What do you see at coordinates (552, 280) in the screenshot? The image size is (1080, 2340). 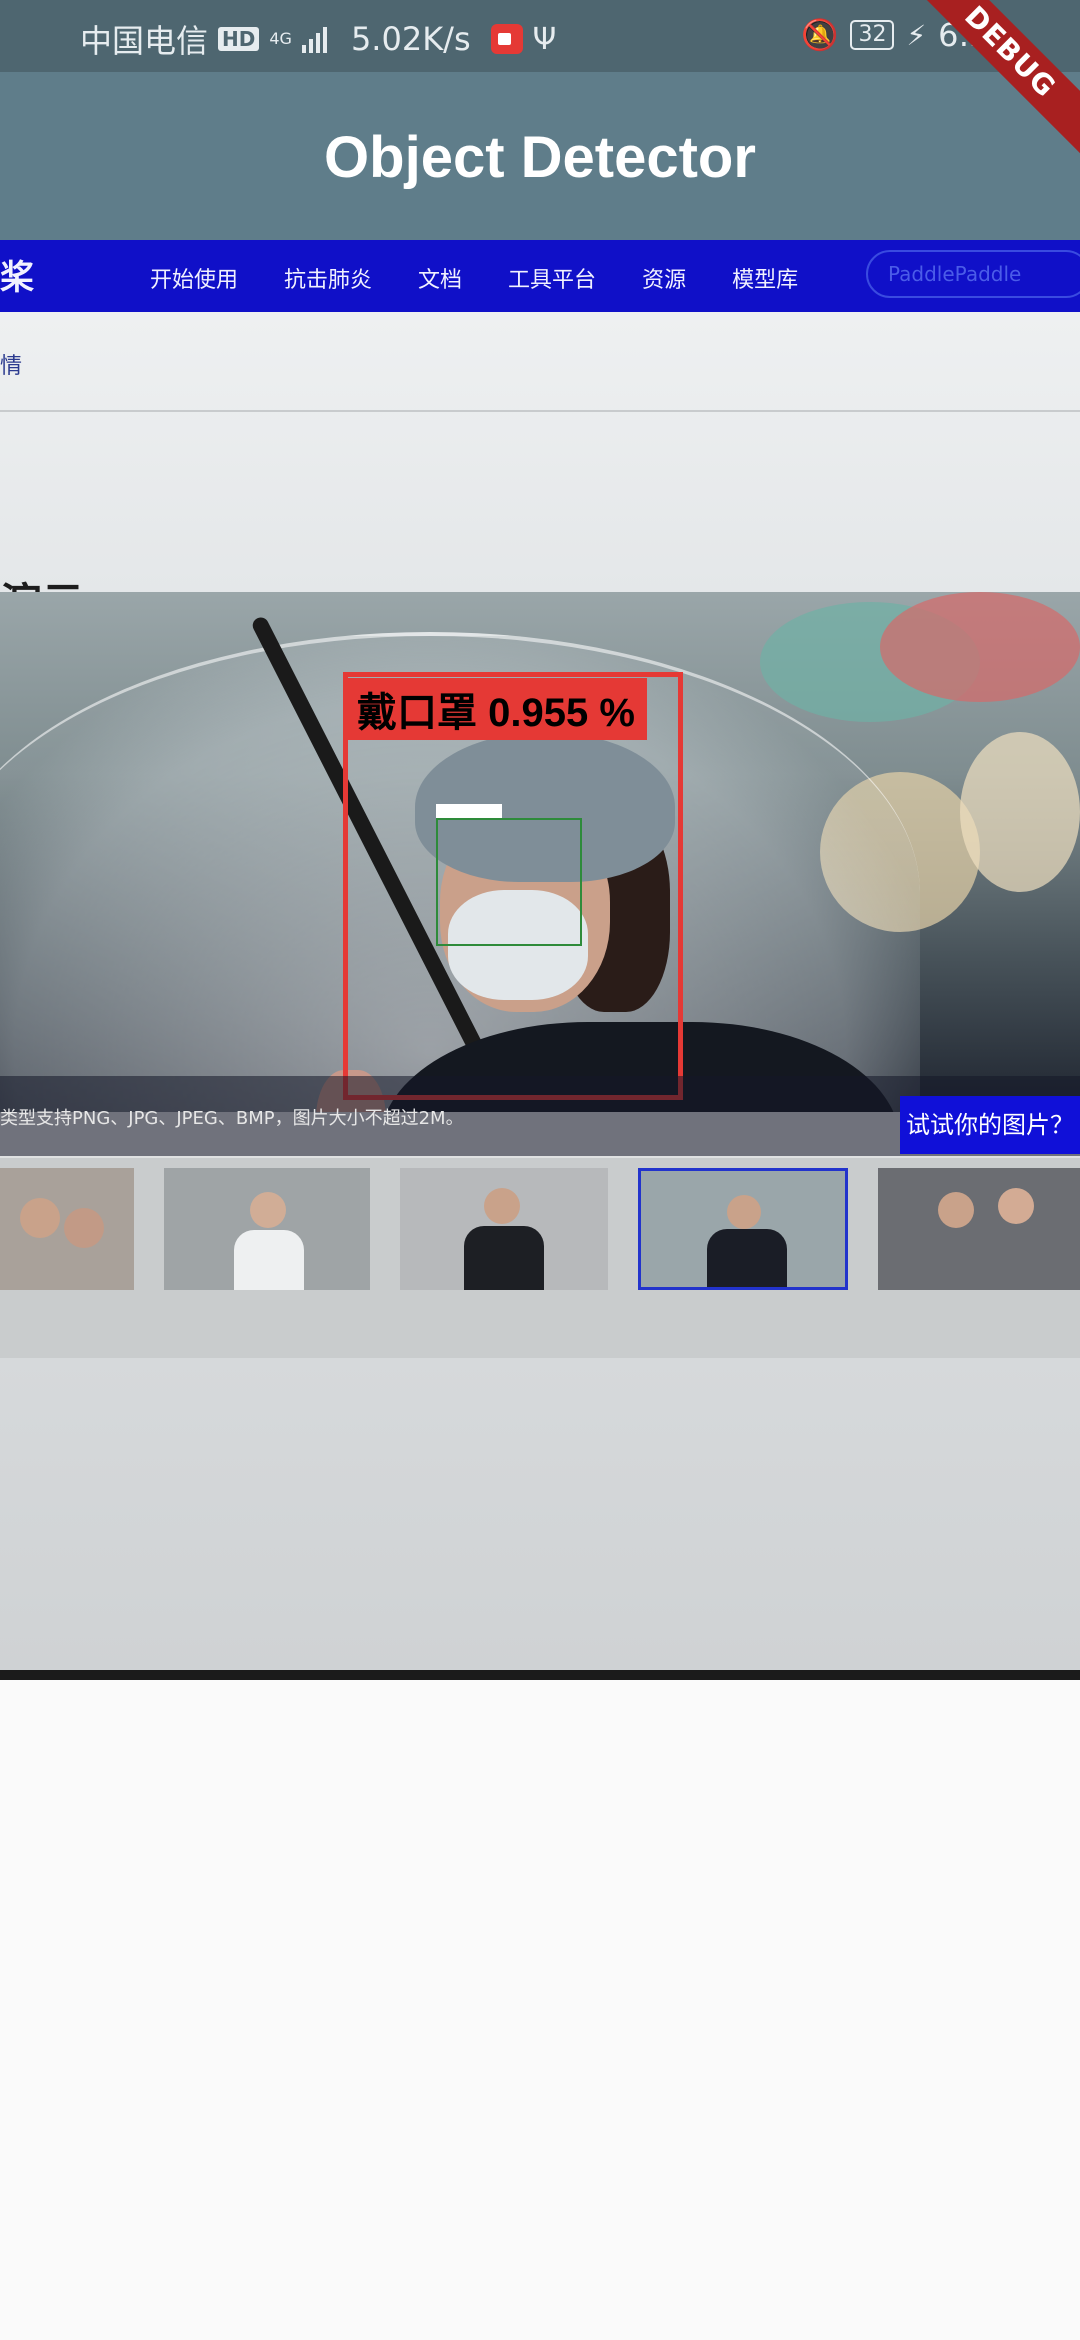 I see `nav-item: 工具平台` at bounding box center [552, 280].